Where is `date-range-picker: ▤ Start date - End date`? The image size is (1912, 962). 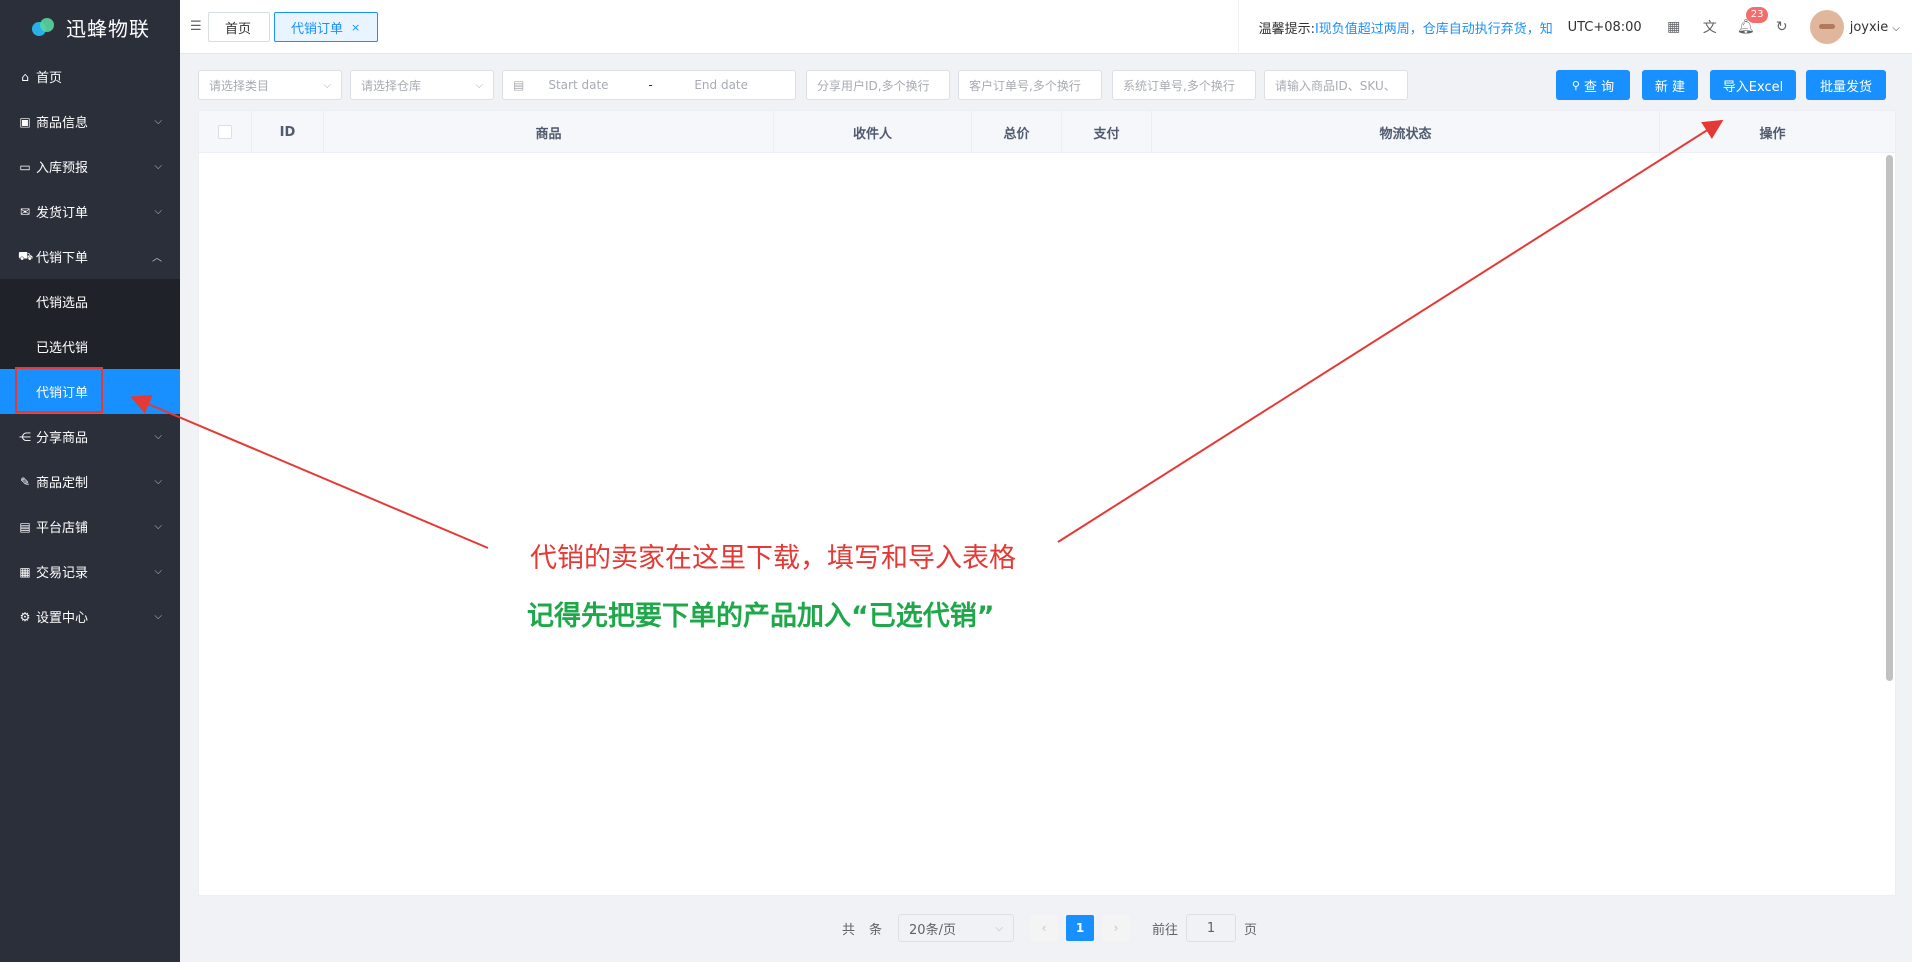 date-range-picker: ▤ Start date - End date is located at coordinates (649, 85).